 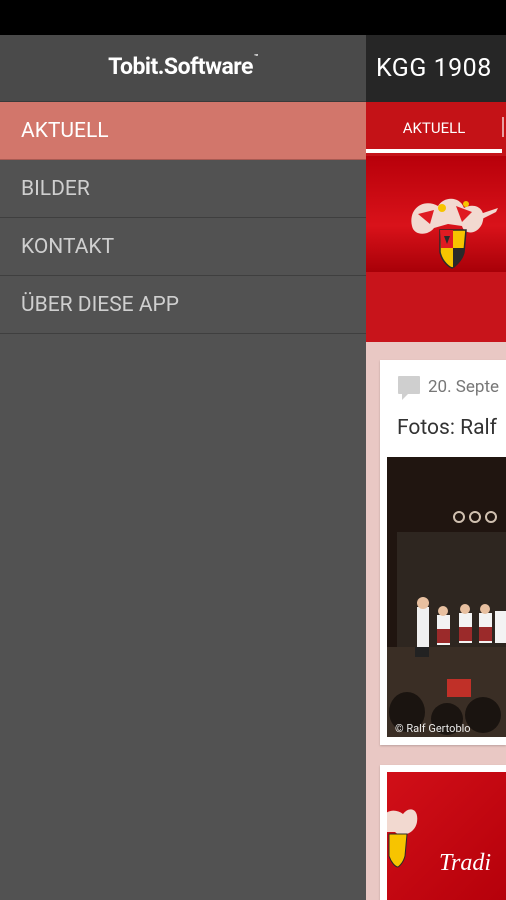 What do you see at coordinates (465, 863) in the screenshot?
I see `promo-text: Tradi` at bounding box center [465, 863].